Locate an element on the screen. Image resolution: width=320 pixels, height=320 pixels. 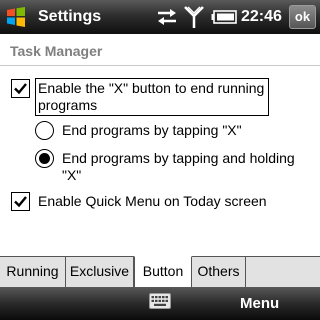
app-title: Settings is located at coordinates (70, 16).